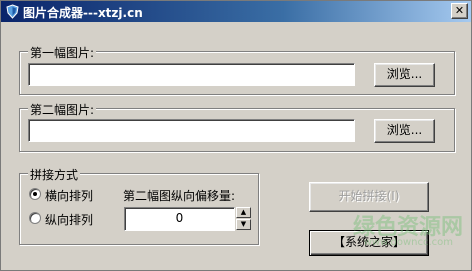 The height and width of the screenshot is (271, 472). Describe the element at coordinates (62, 52) in the screenshot. I see `image1-group-label: 第一幅图片:` at that location.